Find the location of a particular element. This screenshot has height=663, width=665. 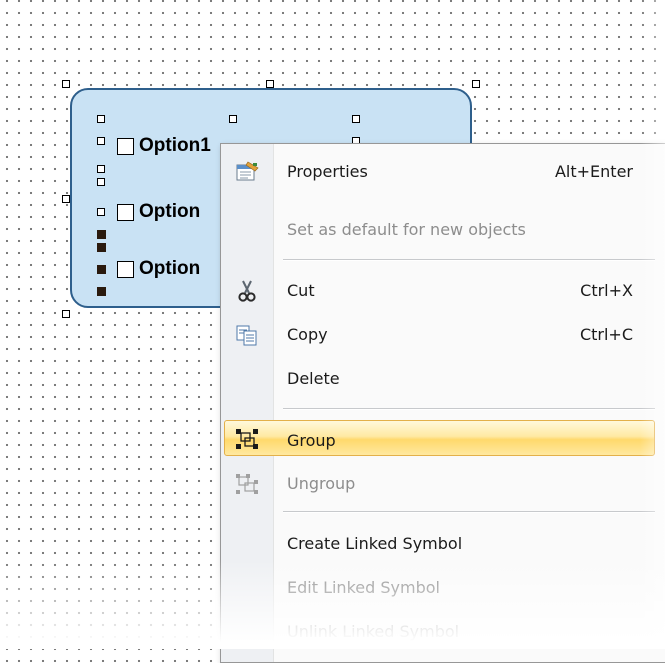

menu-item-create-linked-symbol: Create Linked Symbol is located at coordinates (443, 544).